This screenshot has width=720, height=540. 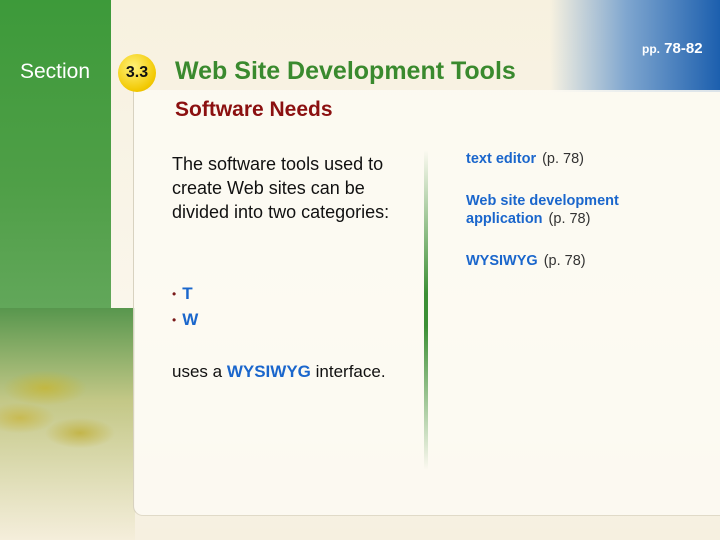 What do you see at coordinates (651, 49) in the screenshot?
I see `pages-prefix: pp.` at bounding box center [651, 49].